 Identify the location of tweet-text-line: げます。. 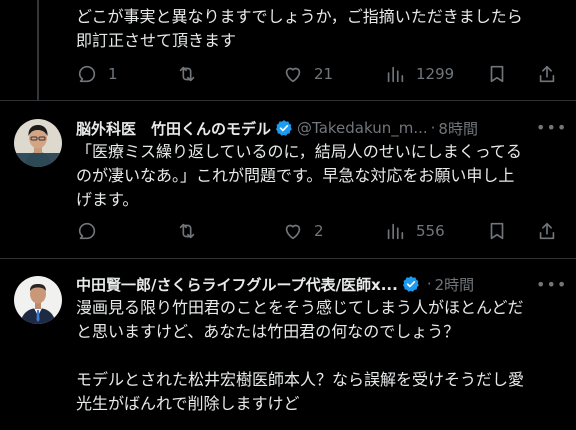
(107, 199).